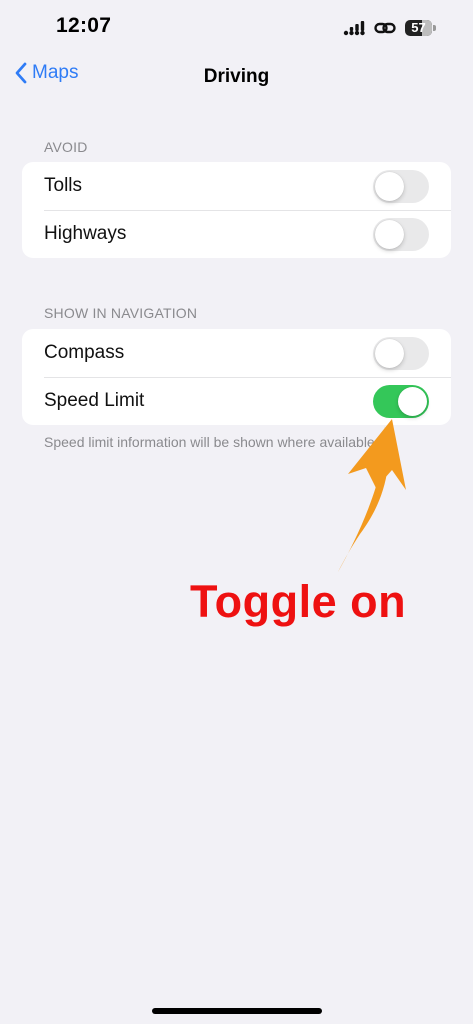 The width and height of the screenshot is (473, 1024). Describe the element at coordinates (298, 601) in the screenshot. I see `annotation-label: Toggle on` at that location.